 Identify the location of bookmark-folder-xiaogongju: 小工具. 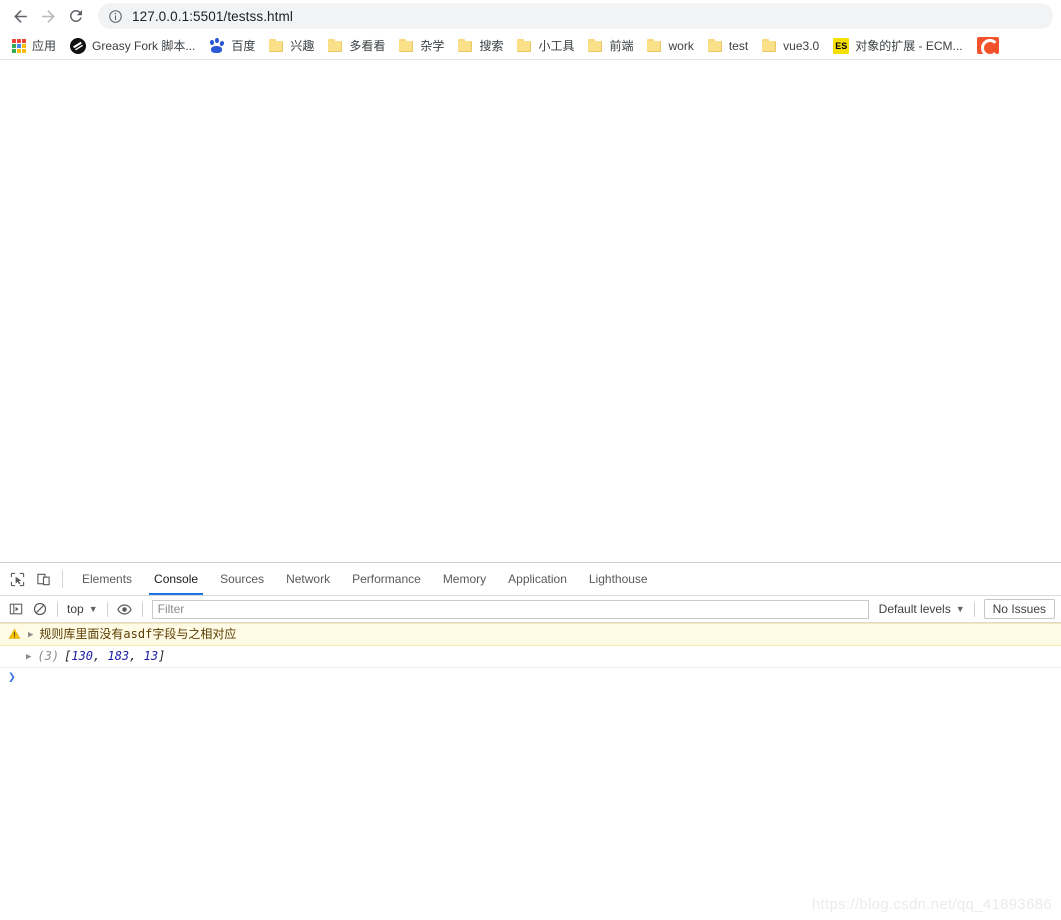
(545, 46).